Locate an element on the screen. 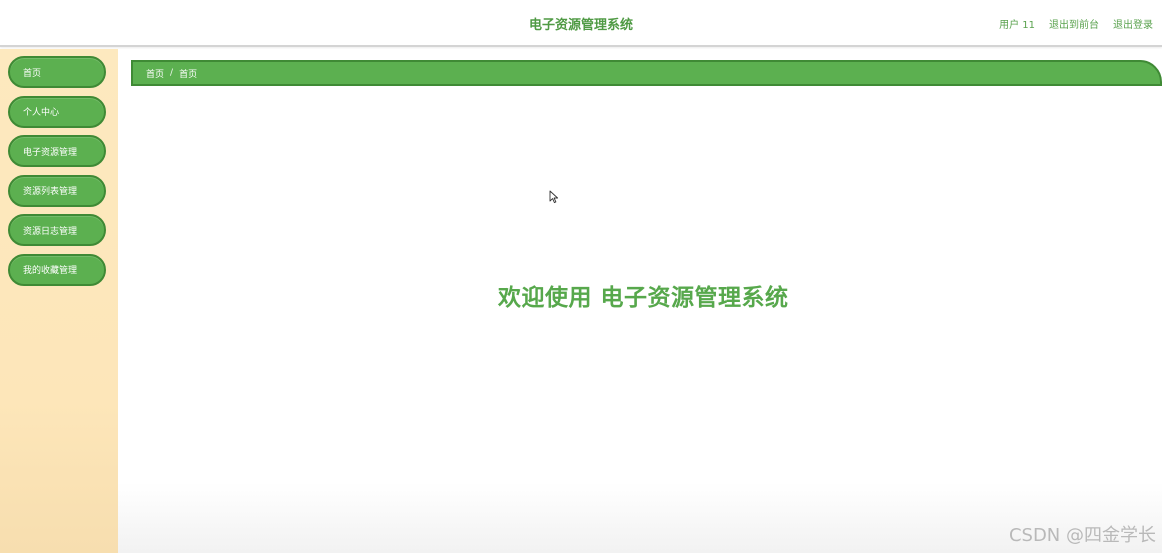  sidebar-item-personal-center: 个人中心 is located at coordinates (57, 111).